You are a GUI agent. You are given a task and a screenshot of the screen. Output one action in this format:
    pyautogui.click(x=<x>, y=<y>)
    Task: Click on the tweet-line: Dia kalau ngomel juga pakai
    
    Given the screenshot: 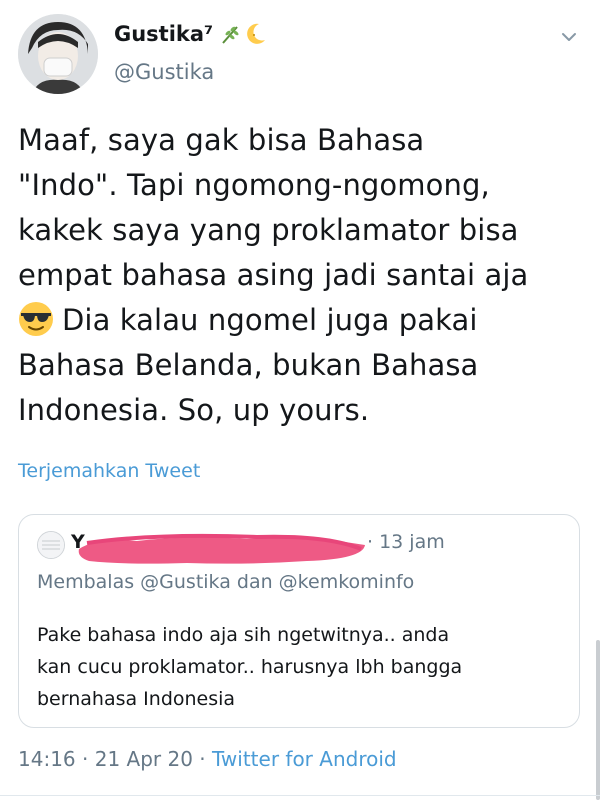 What is the action you would take?
    pyautogui.click(x=270, y=320)
    